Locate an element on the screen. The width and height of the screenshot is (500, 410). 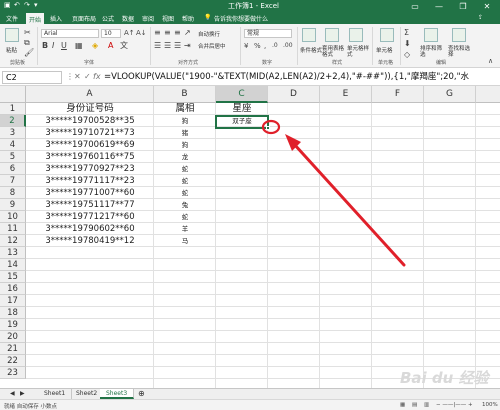
table-format-button: 套用表格格式 is located at coordinates (334, 52).